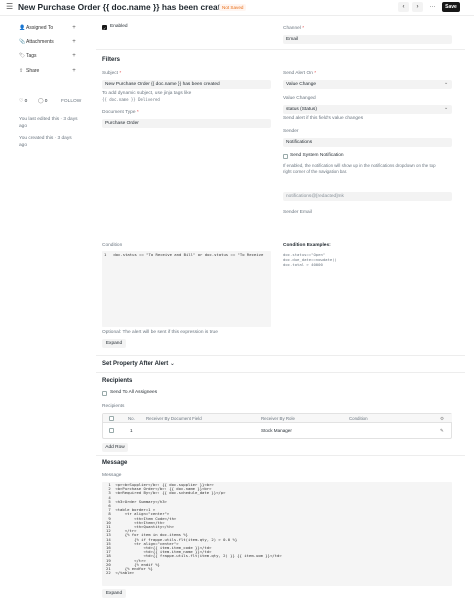  Describe the element at coordinates (442, 418) in the screenshot. I see `gear-icon: ⚙` at that location.